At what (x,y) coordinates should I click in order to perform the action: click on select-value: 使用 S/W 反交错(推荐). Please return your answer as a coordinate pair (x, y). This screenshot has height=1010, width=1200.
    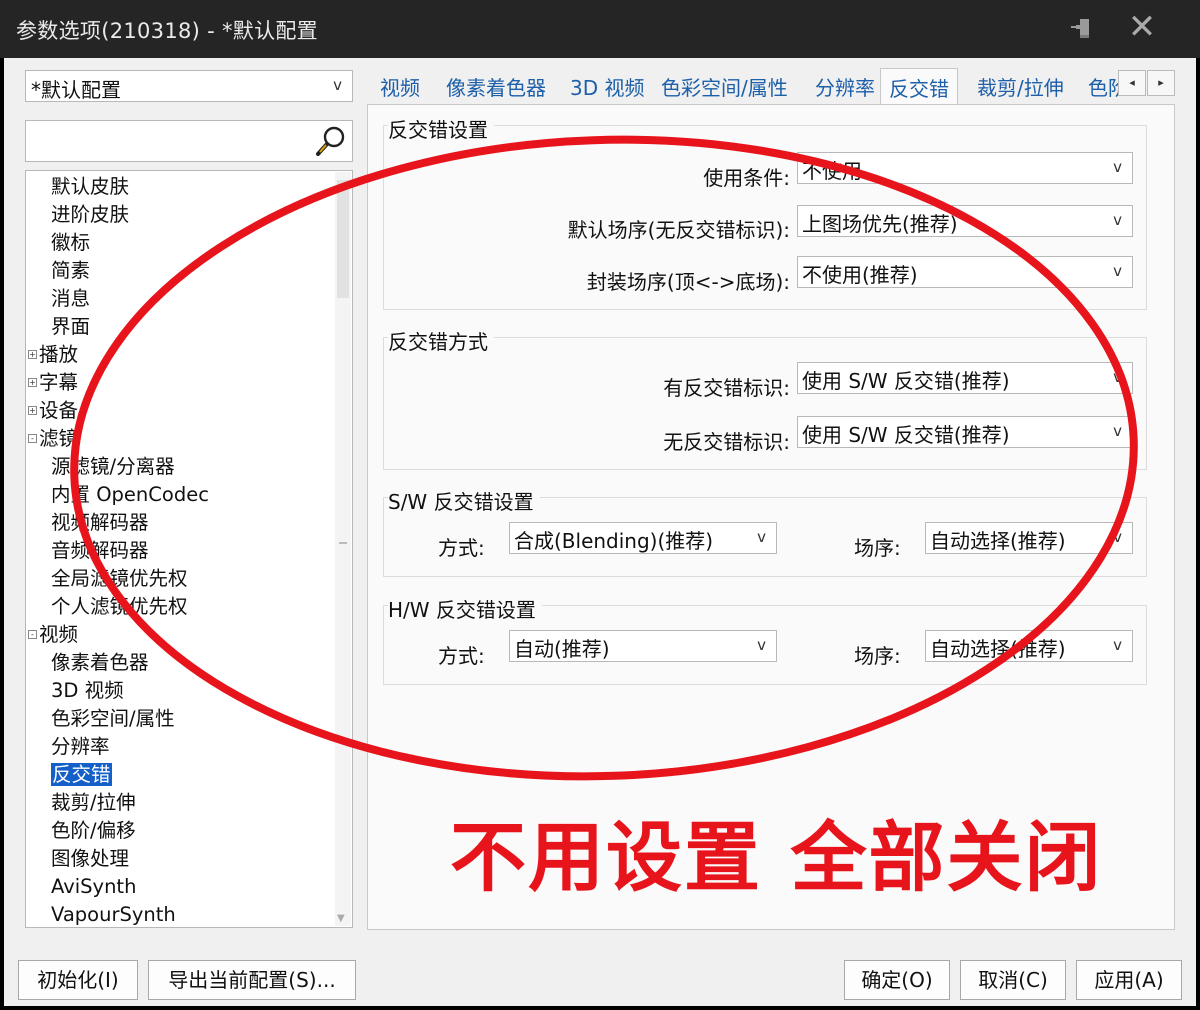
    Looking at the image, I should click on (906, 435).